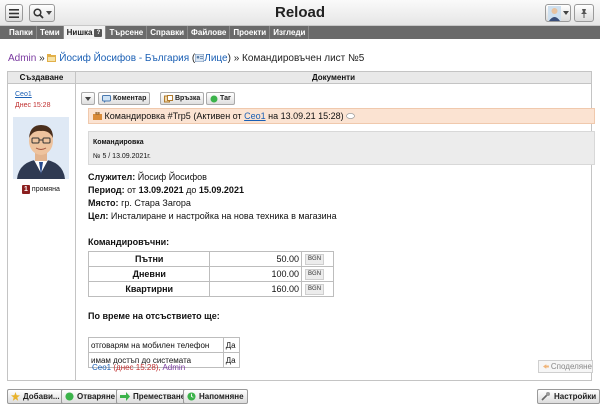 The image size is (600, 414). Describe the element at coordinates (191, 190) in the screenshot. I see `field-period-to-word: до` at that location.